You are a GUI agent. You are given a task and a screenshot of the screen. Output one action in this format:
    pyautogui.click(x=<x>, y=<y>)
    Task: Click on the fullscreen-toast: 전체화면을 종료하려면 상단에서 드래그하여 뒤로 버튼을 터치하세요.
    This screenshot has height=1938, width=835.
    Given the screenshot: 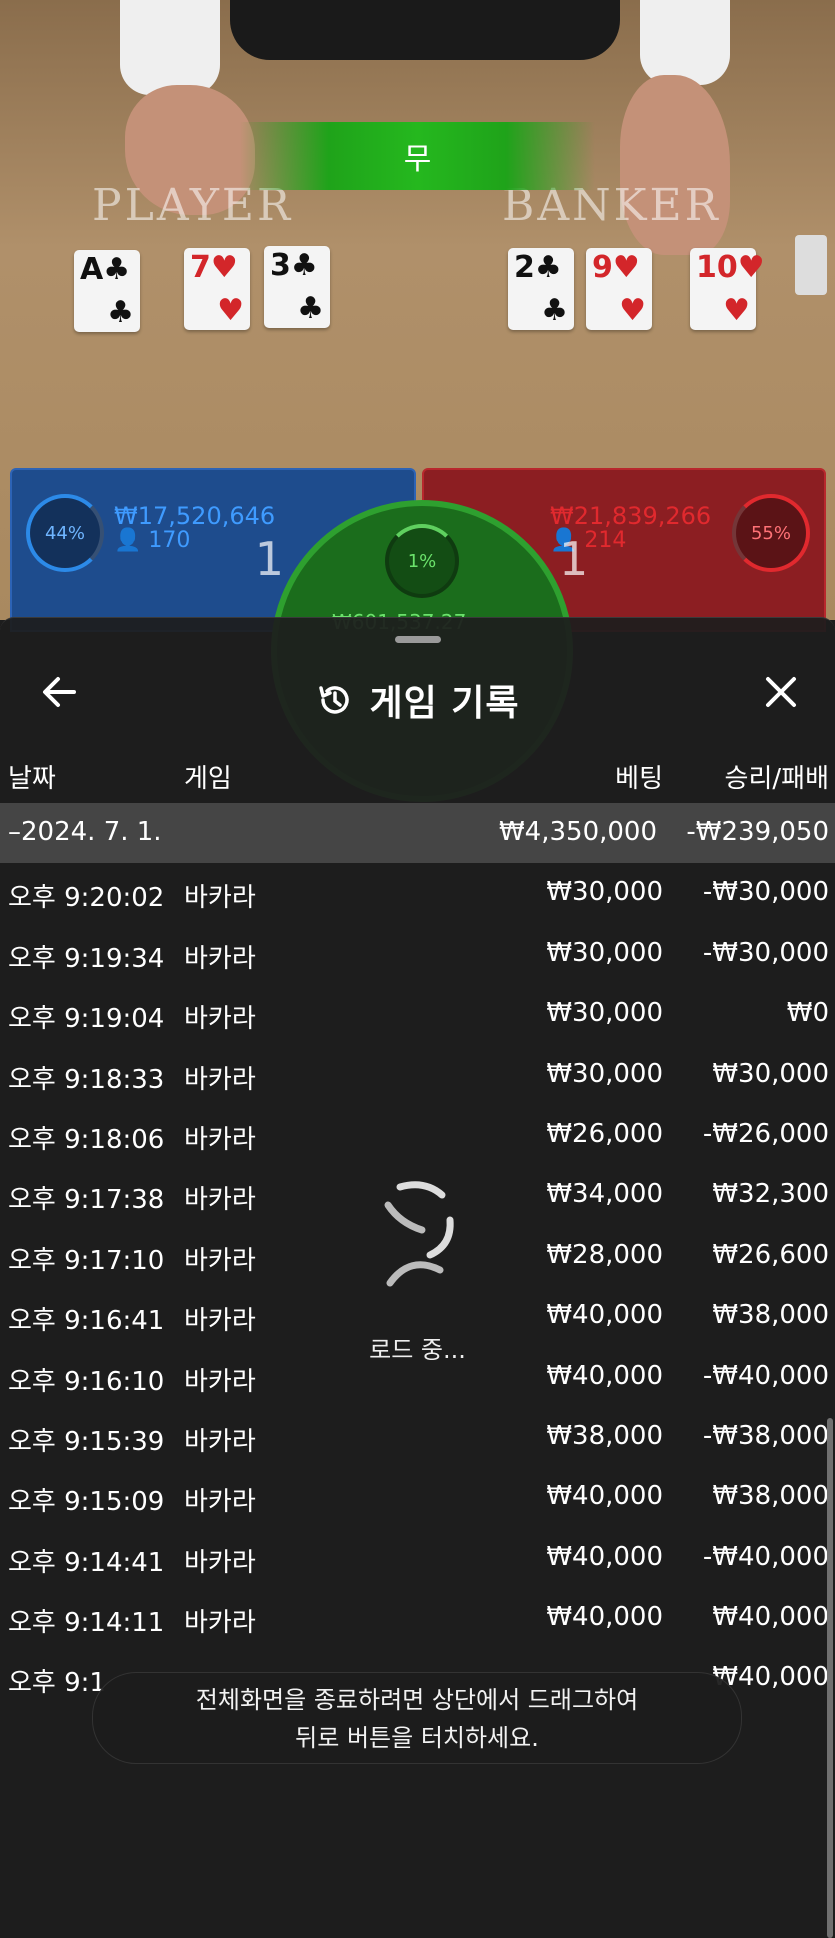 What is the action you would take?
    pyautogui.click(x=417, y=1718)
    